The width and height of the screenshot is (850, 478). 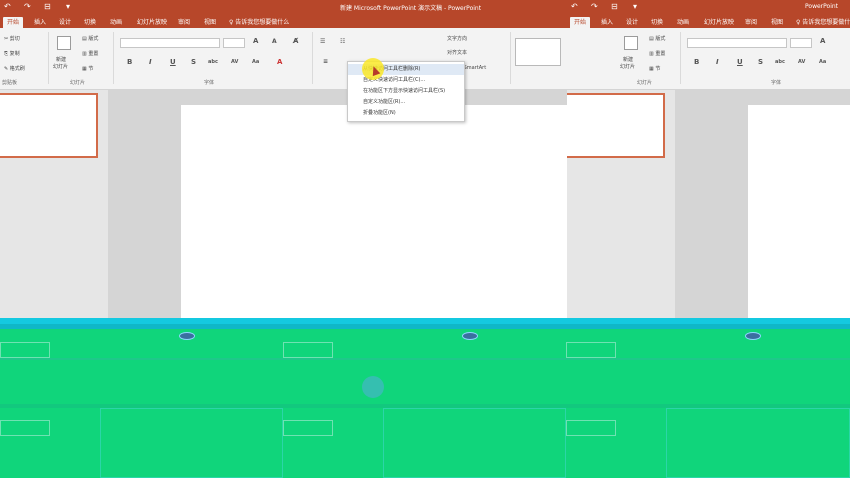 What do you see at coordinates (373, 387) in the screenshot?
I see `glitch-cursor-ghost` at bounding box center [373, 387].